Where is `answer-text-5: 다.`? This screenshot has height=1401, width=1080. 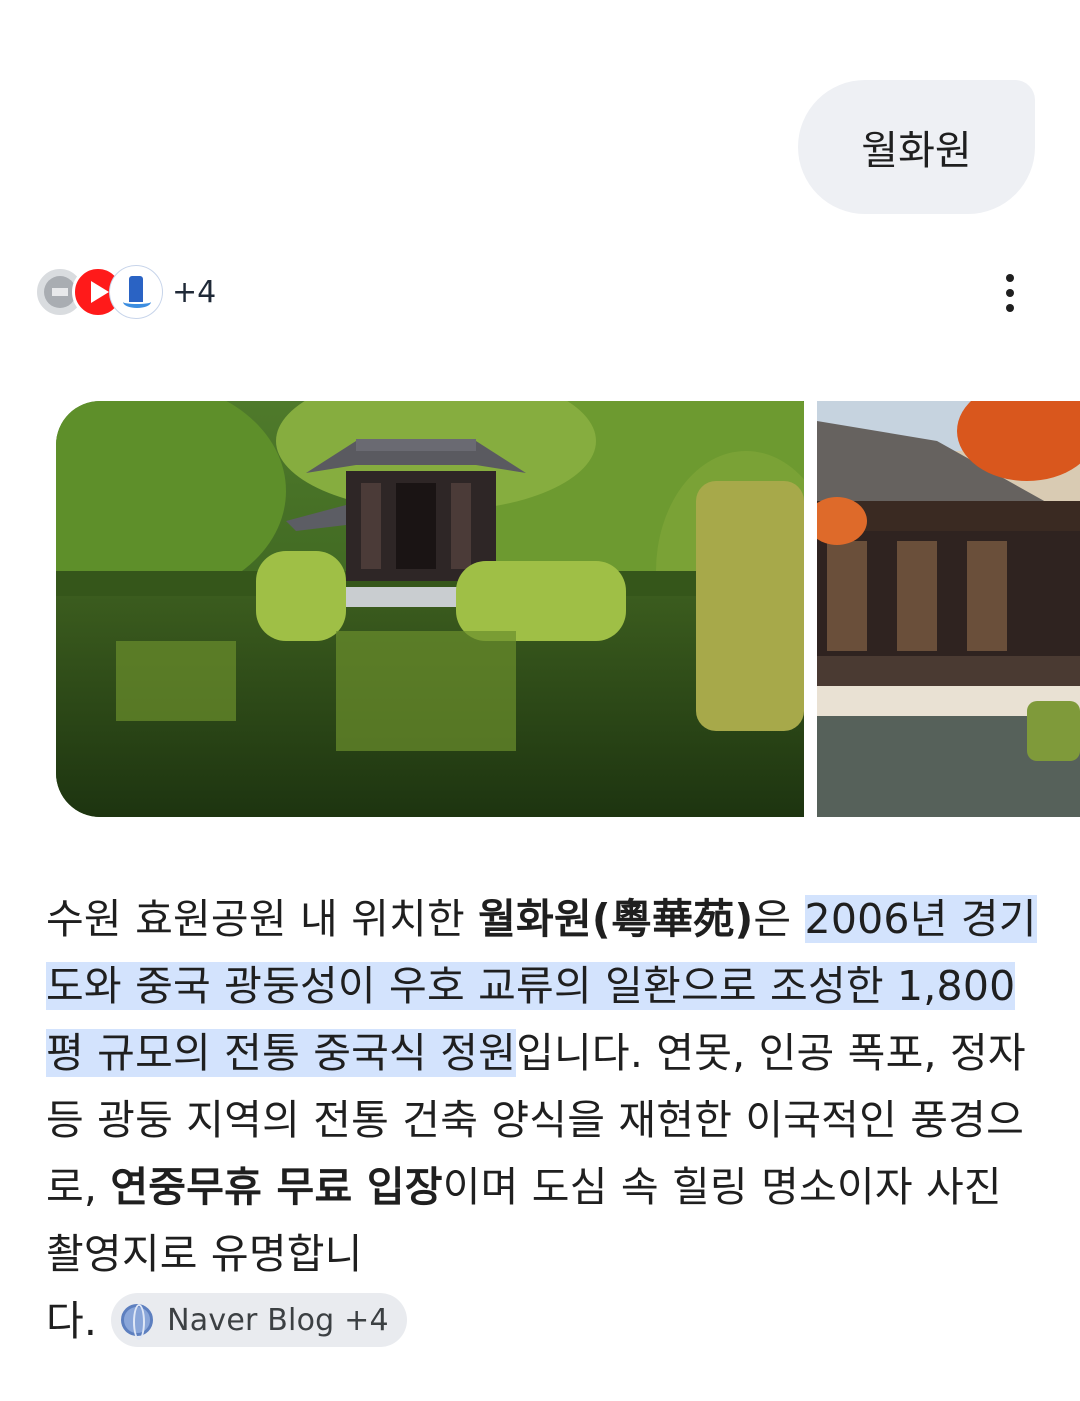
answer-text-5: 다. is located at coordinates (72, 1321).